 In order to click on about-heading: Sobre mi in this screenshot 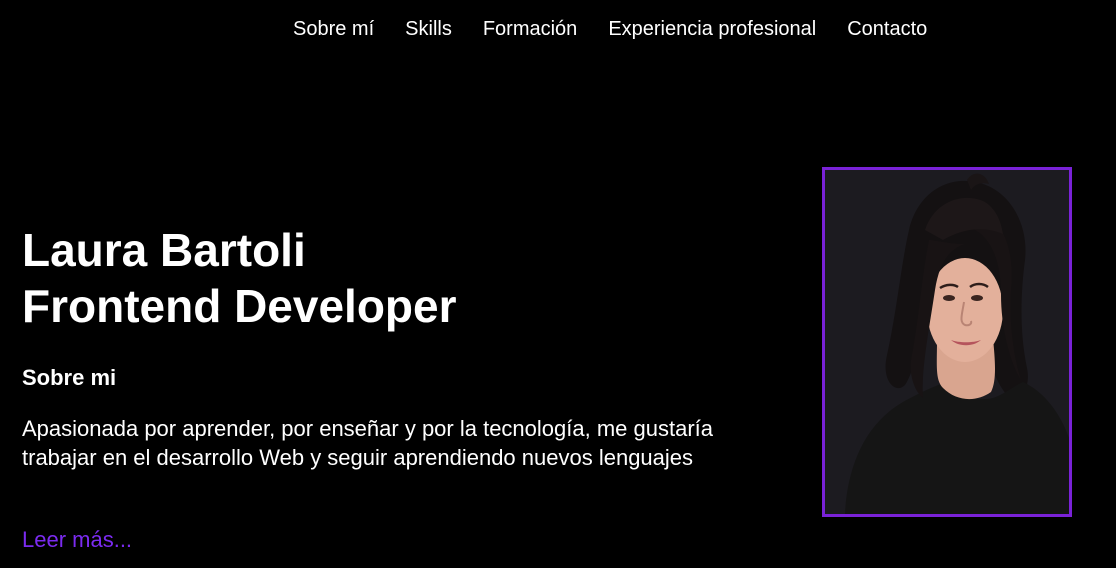, I will do `click(69, 377)`.